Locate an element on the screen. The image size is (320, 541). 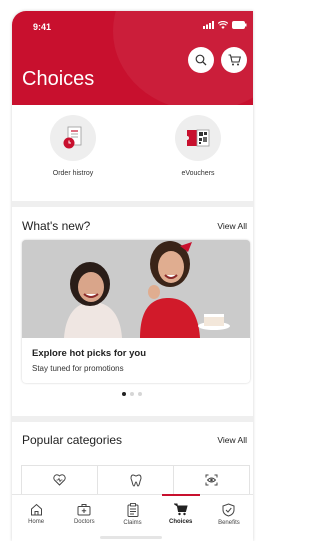
tab-claims: Claims is located at coordinates (132, 518).